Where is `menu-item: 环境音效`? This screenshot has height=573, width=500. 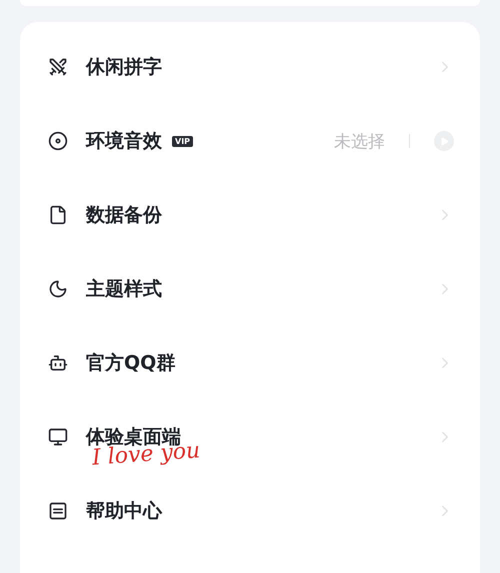 menu-item: 环境音效 is located at coordinates (124, 141).